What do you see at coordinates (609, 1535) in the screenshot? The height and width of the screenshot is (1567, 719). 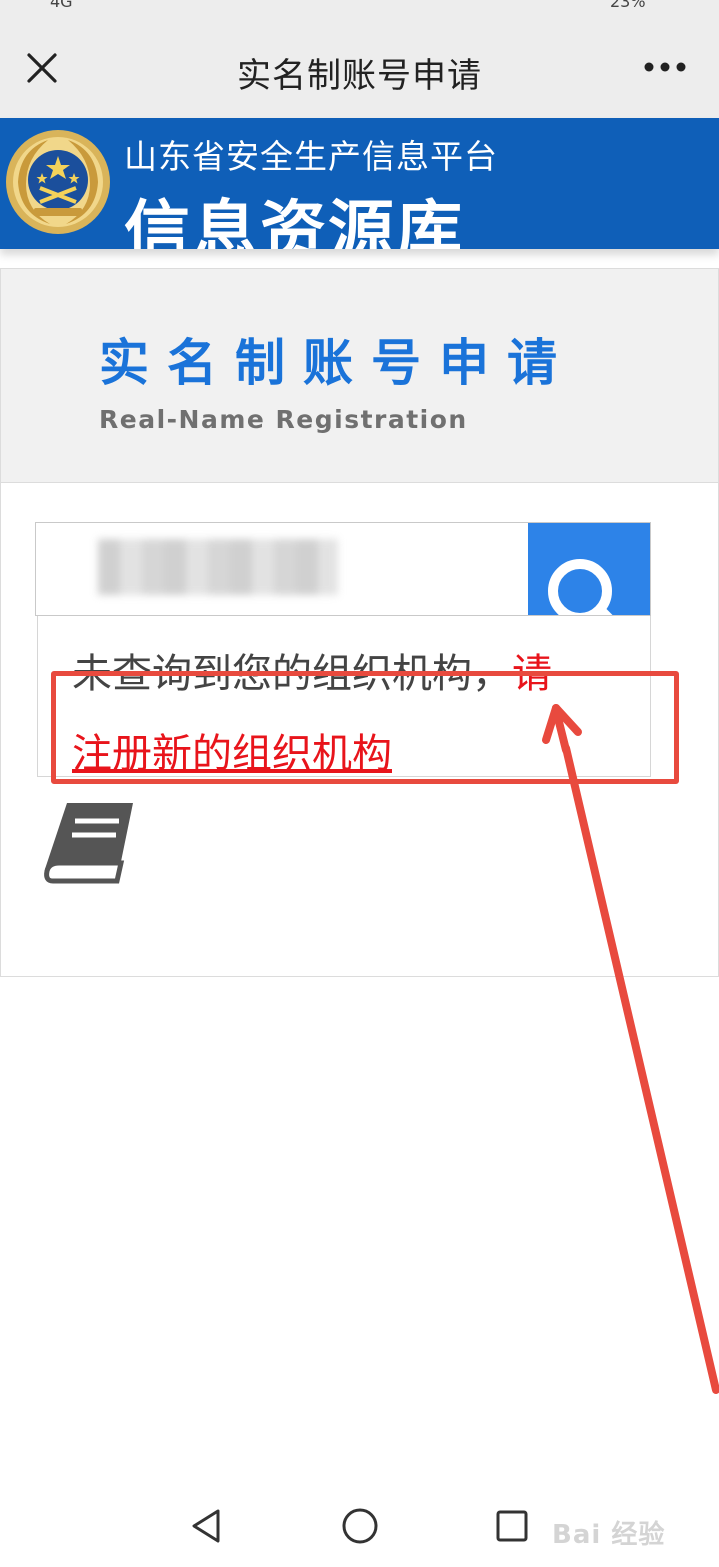 I see `watermark: Bai 经验` at bounding box center [609, 1535].